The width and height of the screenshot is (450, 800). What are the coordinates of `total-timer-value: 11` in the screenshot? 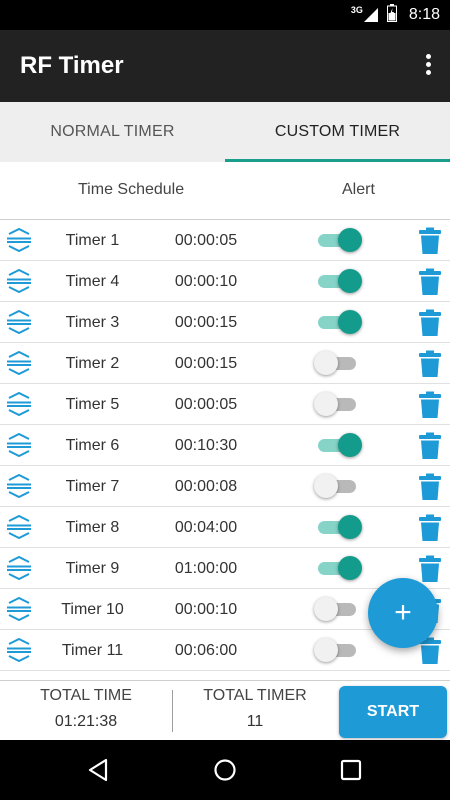 It's located at (255, 721).